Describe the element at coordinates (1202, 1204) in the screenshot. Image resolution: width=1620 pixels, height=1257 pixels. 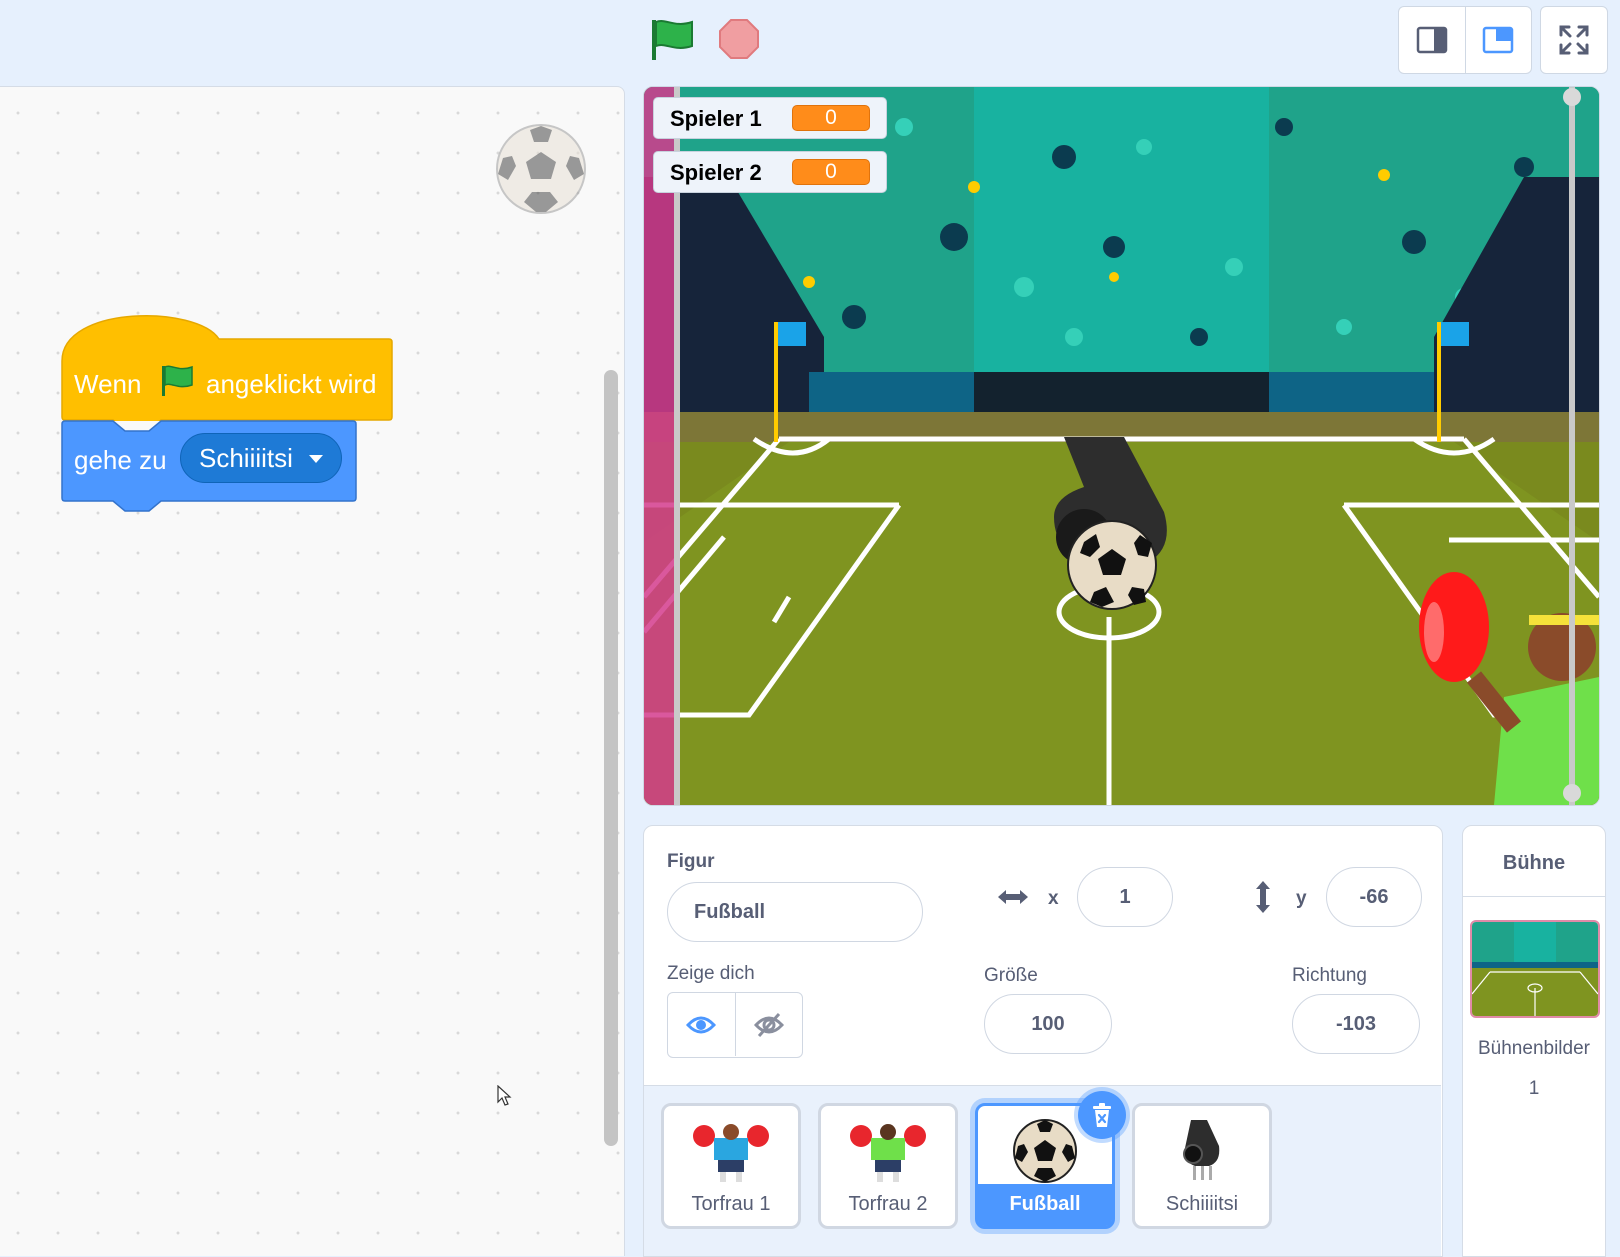
I see `sprite-tile-label: Schiiiitsi` at that location.